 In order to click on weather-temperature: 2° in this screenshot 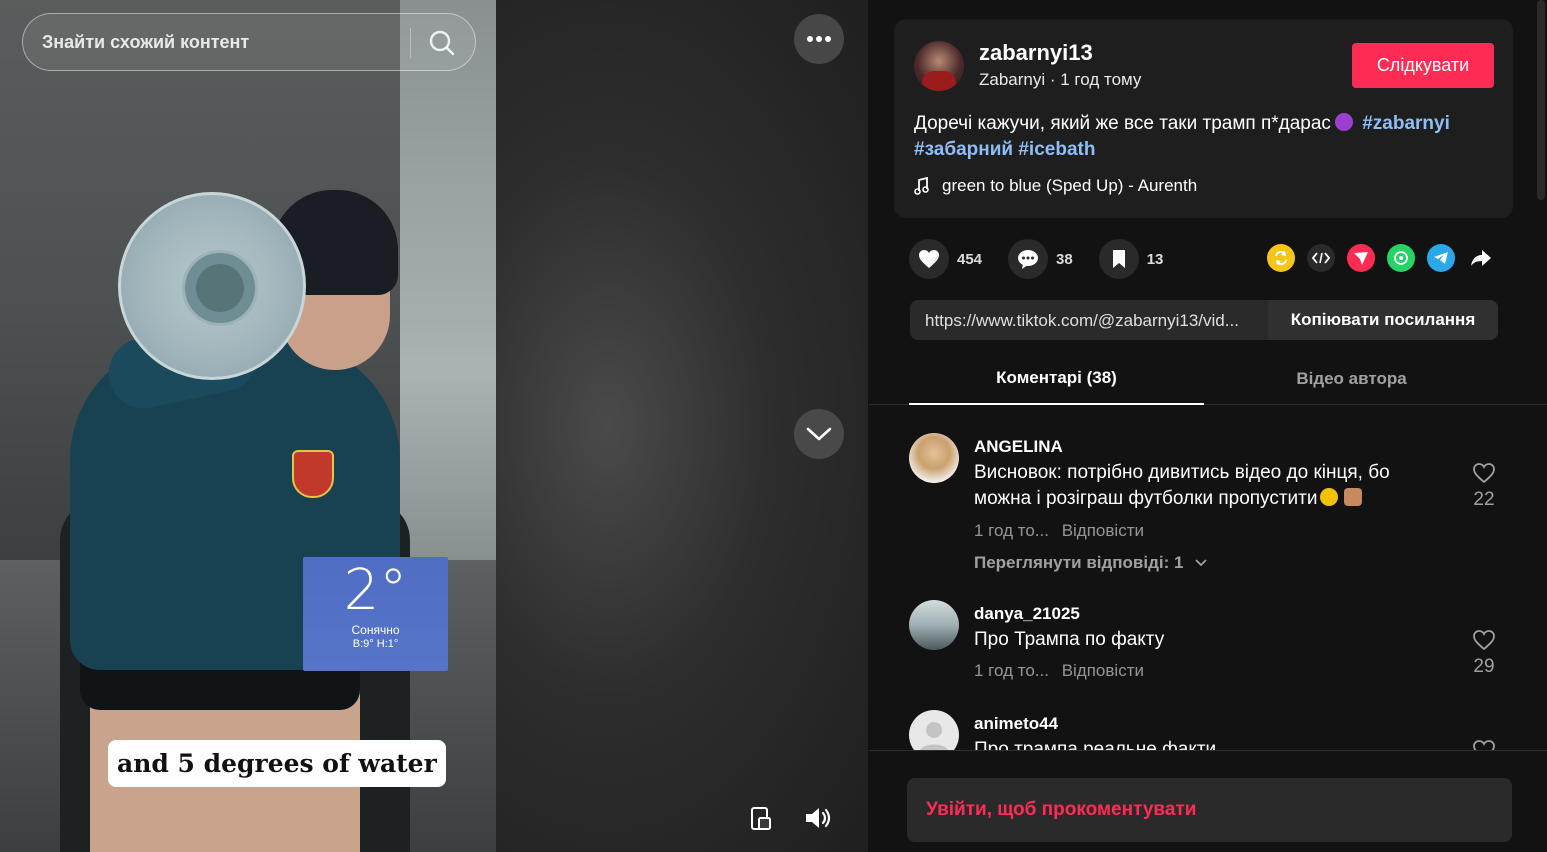, I will do `click(375, 590)`.